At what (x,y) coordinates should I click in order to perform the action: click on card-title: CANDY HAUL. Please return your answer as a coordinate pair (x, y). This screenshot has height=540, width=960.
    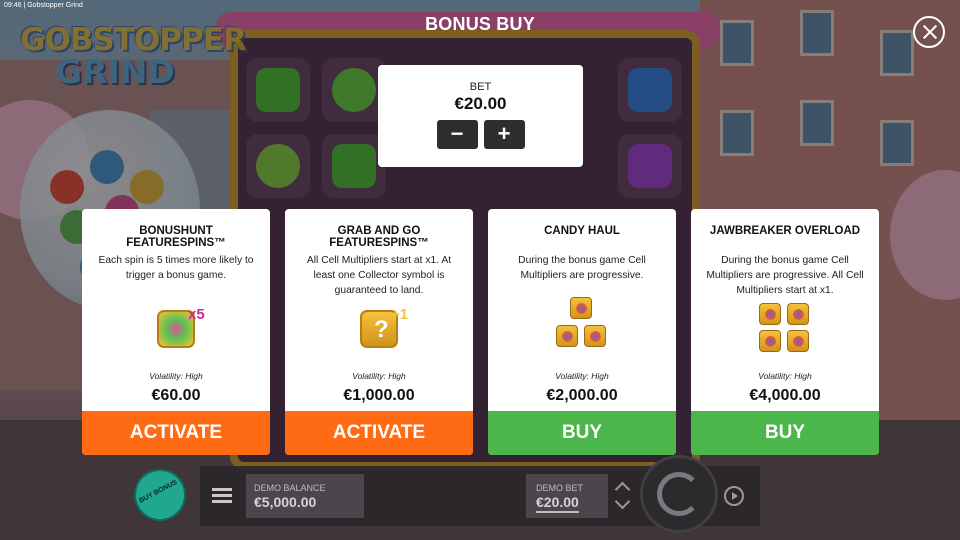
    Looking at the image, I should click on (582, 231).